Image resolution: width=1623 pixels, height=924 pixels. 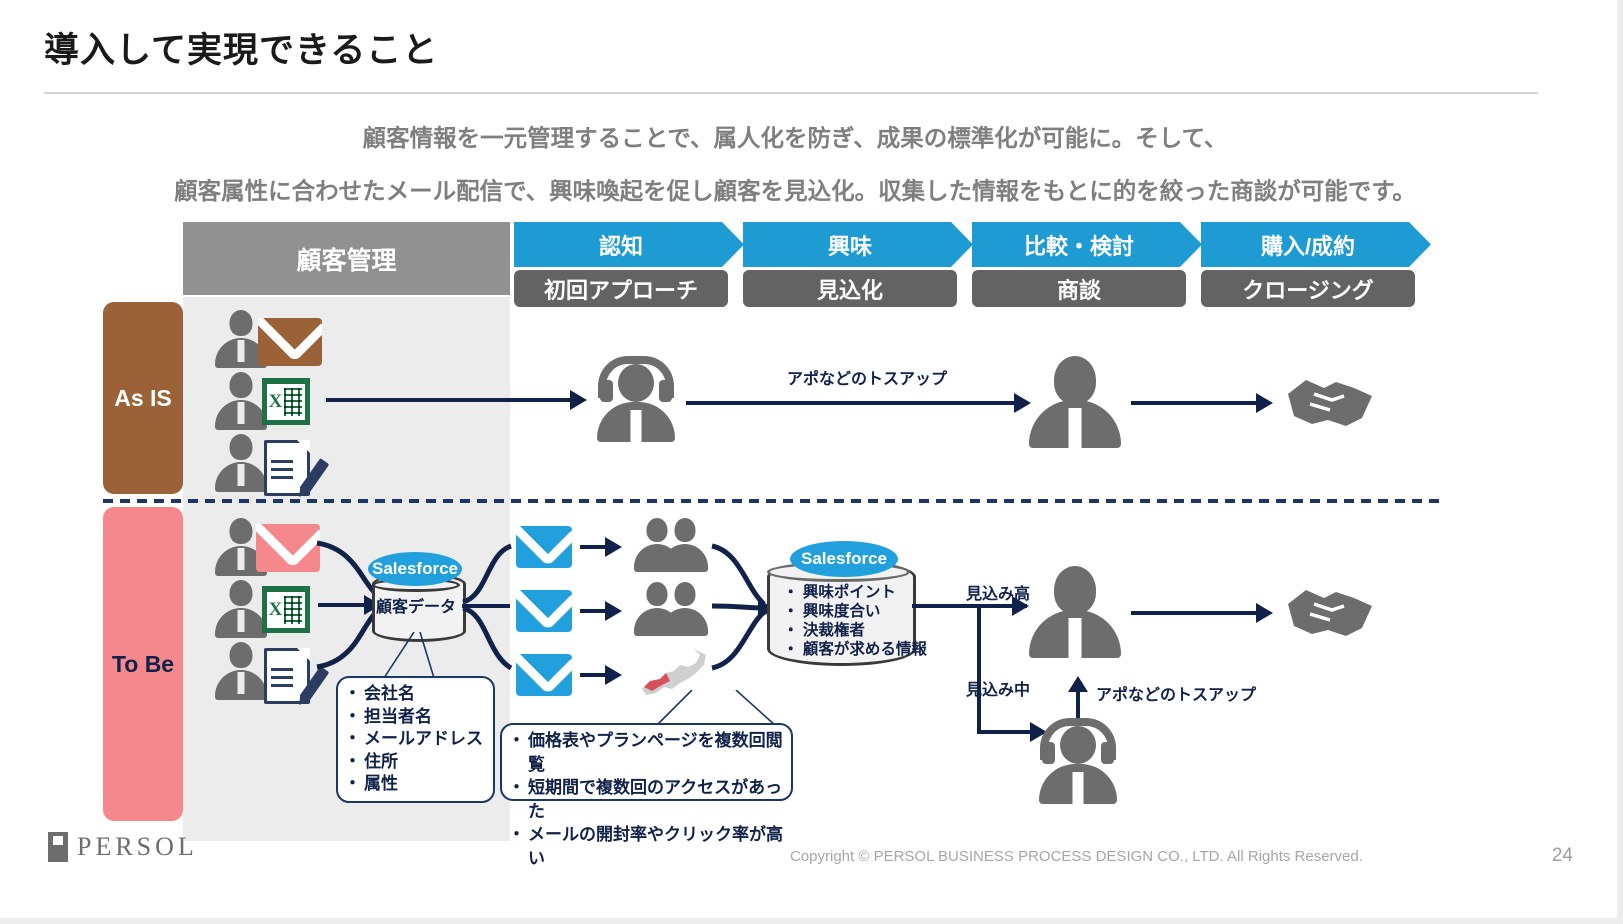 I want to click on insight-item: ・ 興味ポイント, so click(x=839, y=592).